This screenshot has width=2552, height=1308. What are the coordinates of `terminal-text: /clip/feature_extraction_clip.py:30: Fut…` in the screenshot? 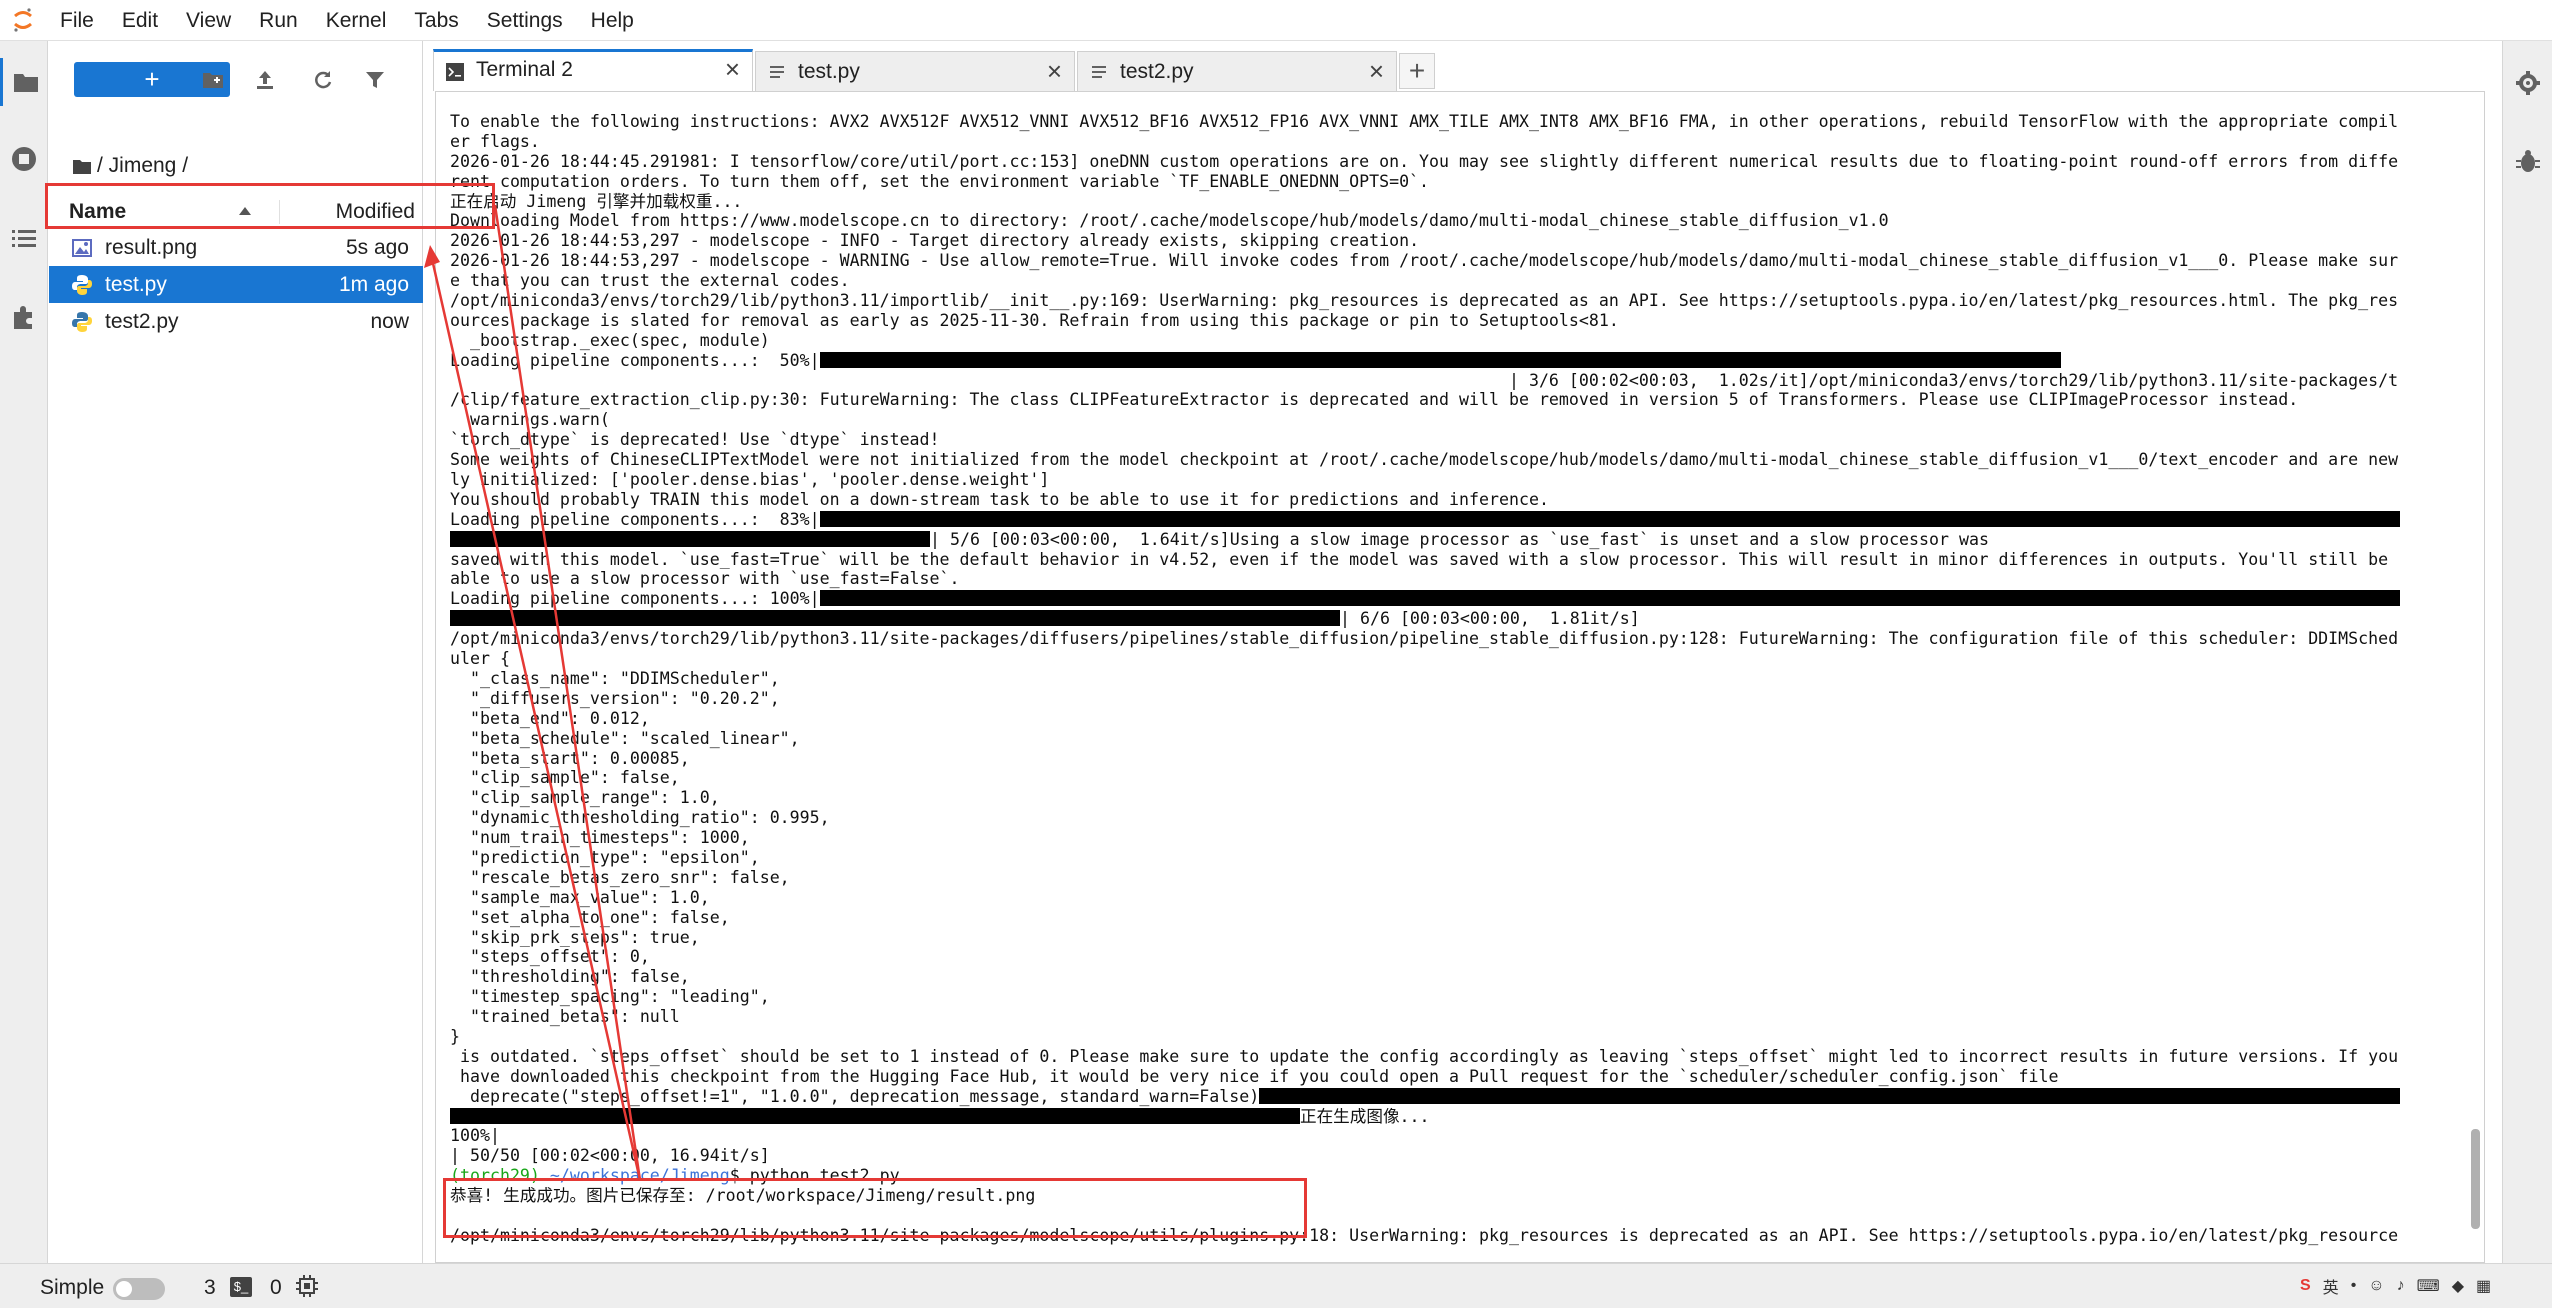 It's located at (1374, 400).